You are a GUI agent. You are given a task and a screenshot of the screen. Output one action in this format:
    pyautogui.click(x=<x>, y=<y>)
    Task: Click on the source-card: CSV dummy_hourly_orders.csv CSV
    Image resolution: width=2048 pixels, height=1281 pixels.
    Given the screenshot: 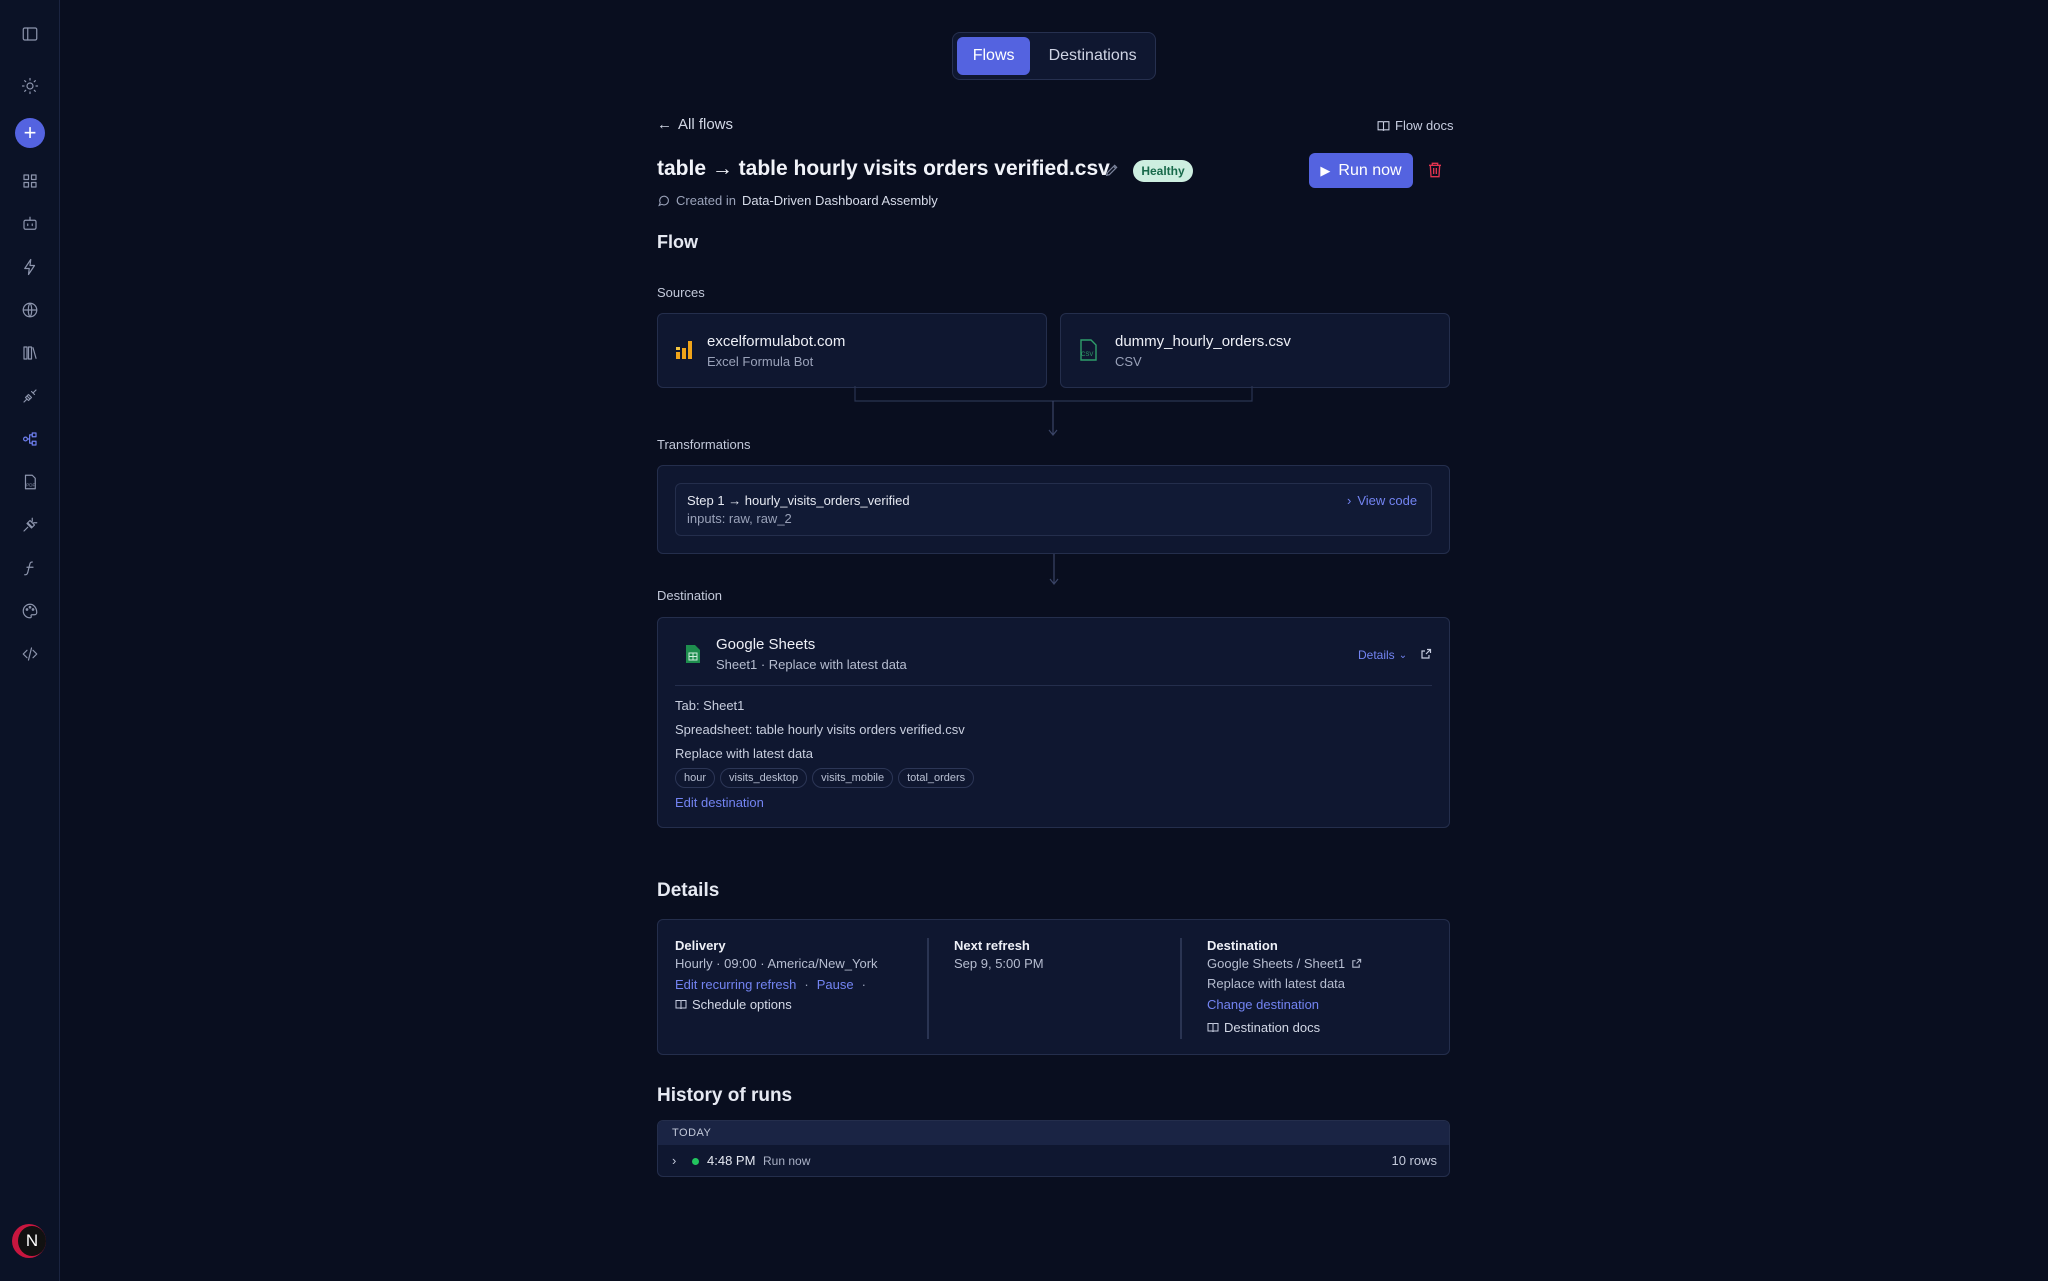 What is the action you would take?
    pyautogui.click(x=1255, y=350)
    